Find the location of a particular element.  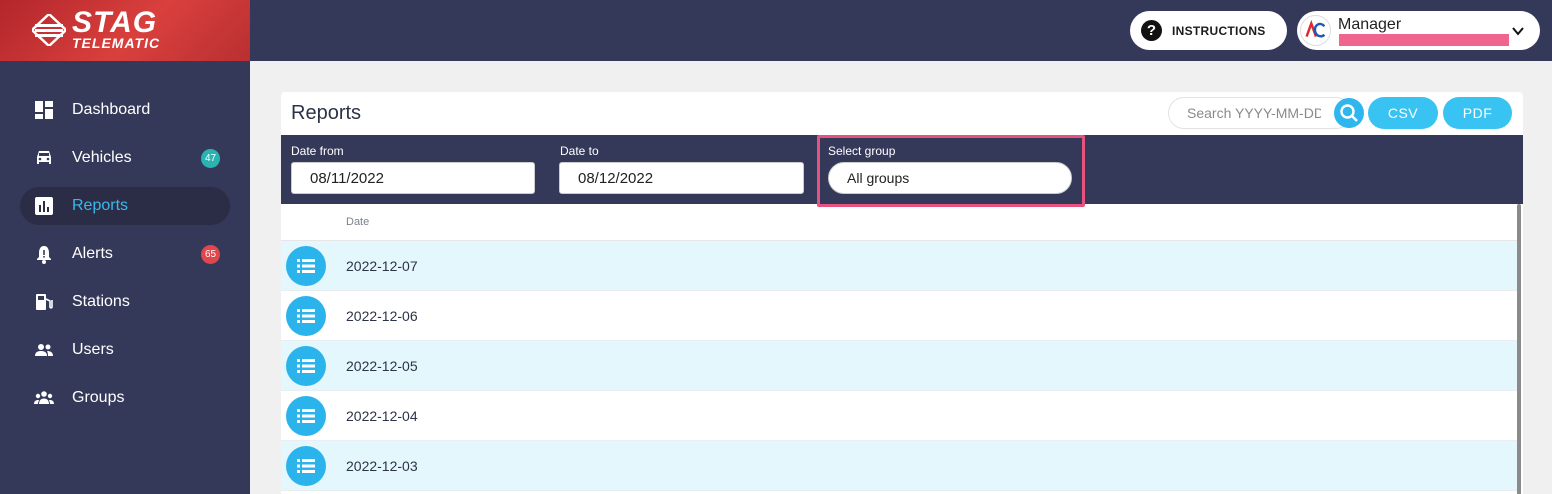

avatar is located at coordinates (1315, 30).